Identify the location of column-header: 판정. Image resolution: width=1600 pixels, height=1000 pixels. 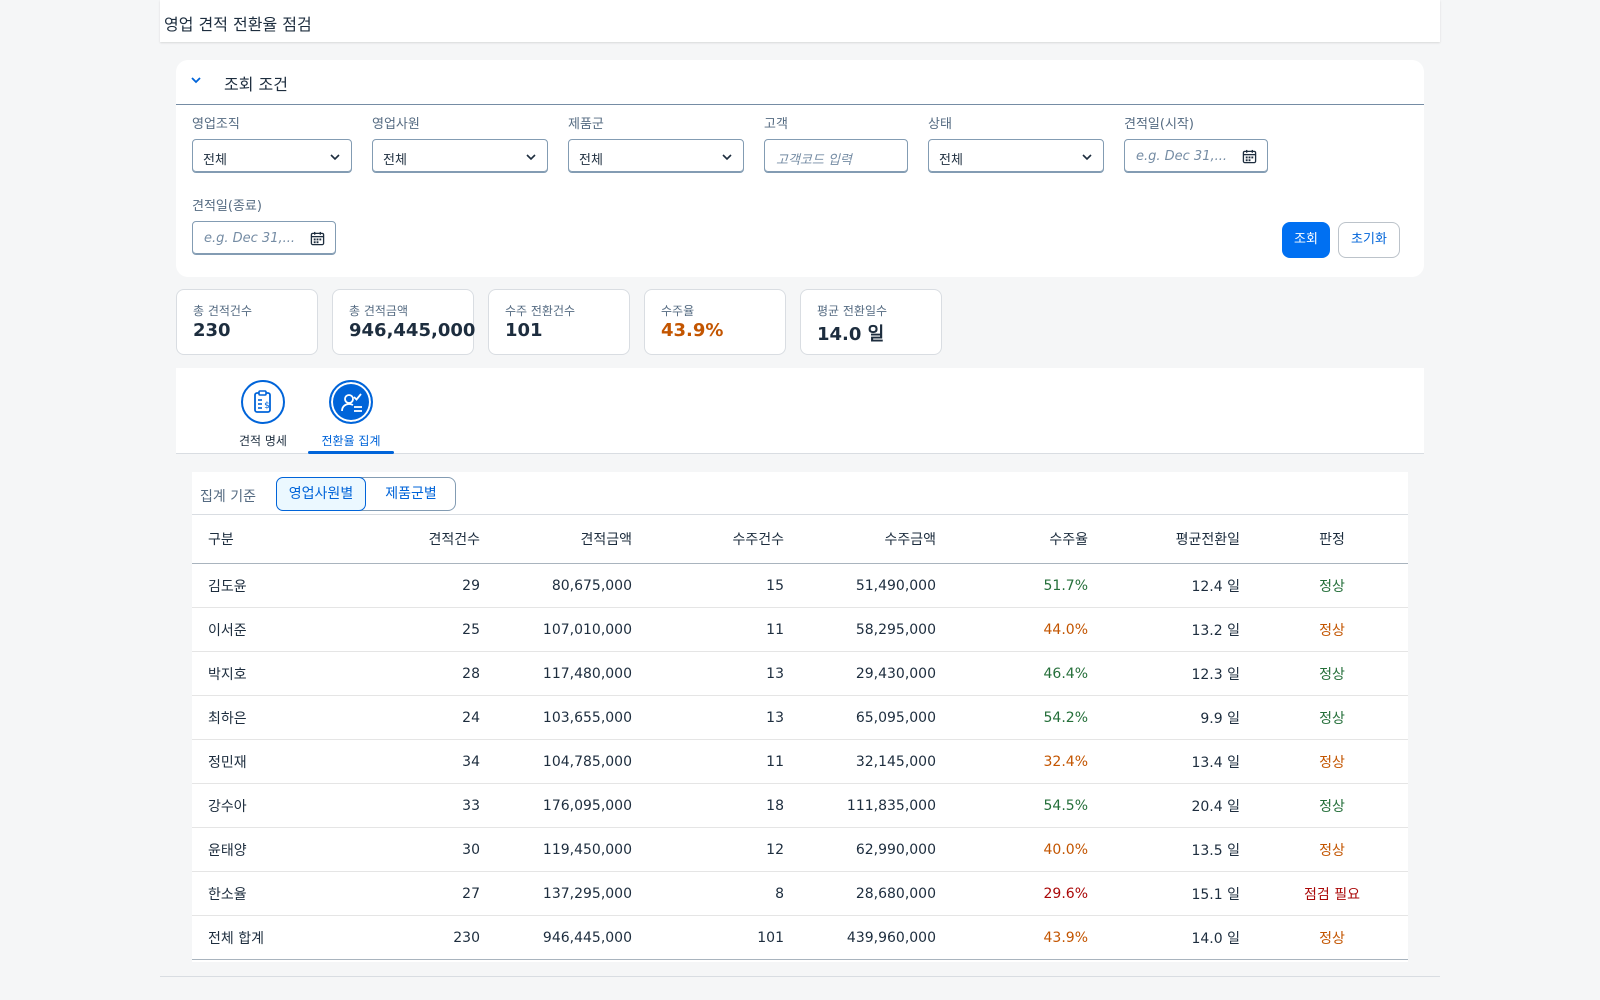
(1332, 539).